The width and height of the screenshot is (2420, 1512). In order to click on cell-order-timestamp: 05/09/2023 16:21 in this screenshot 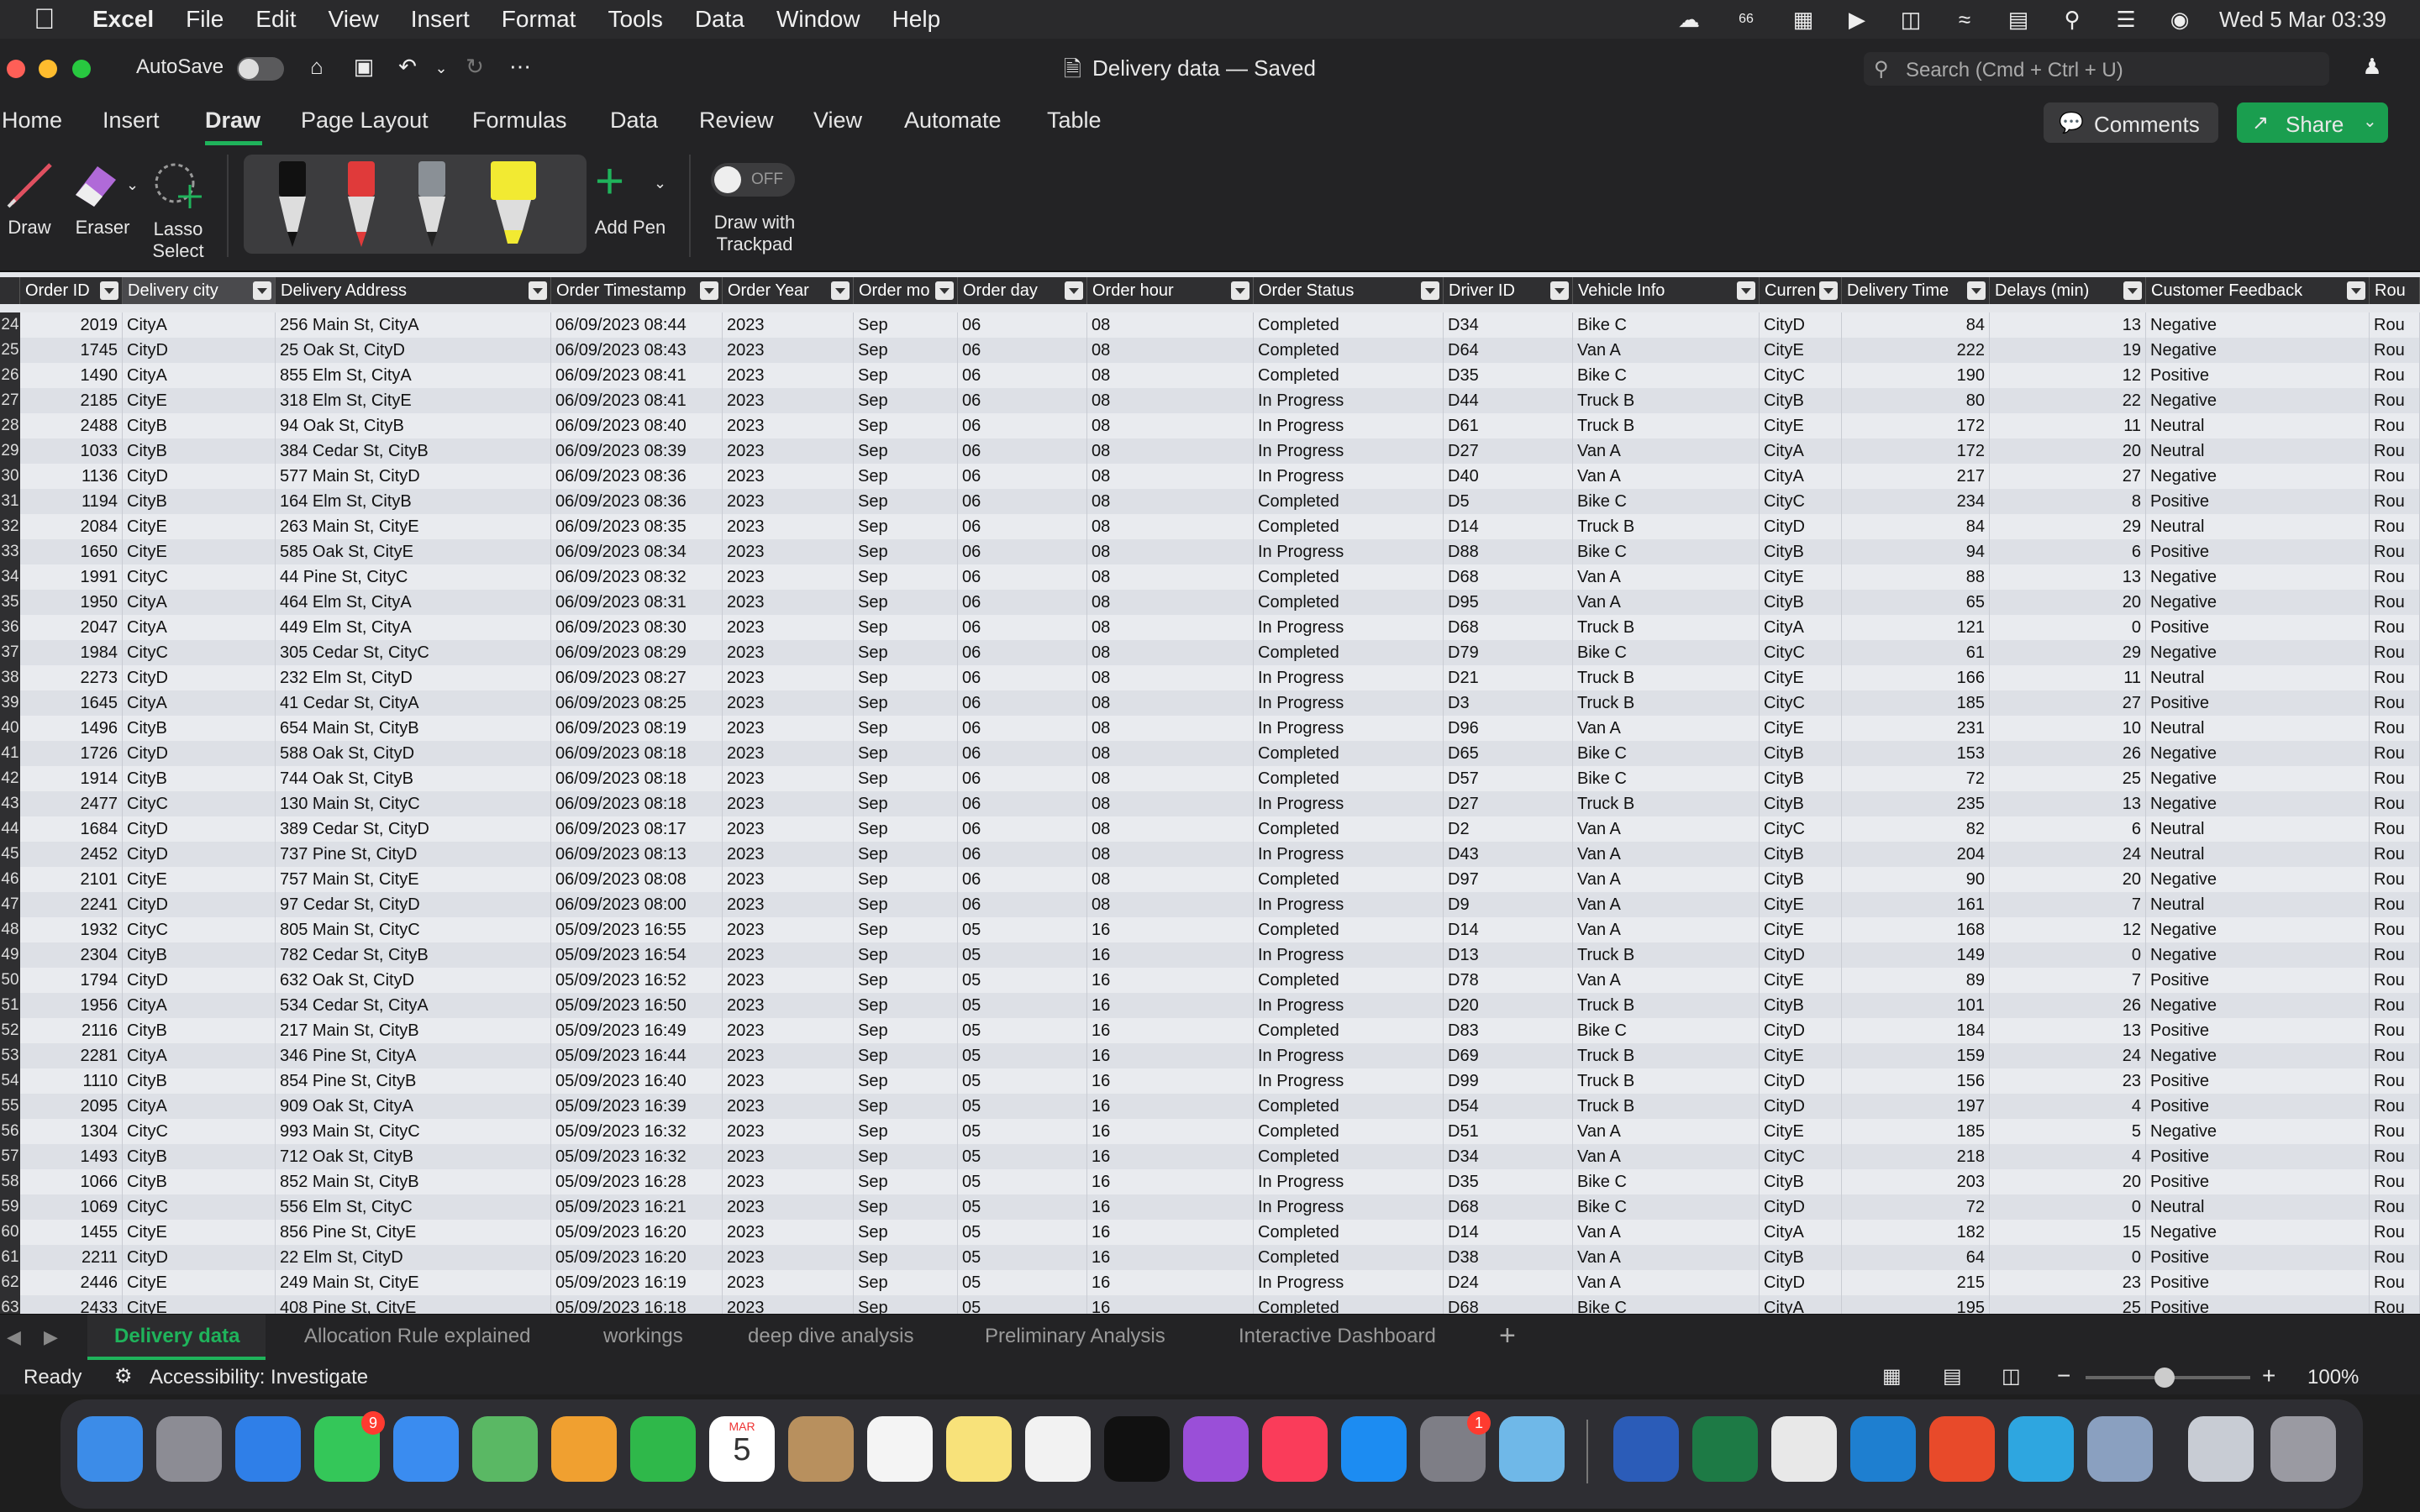, I will do `click(637, 1207)`.